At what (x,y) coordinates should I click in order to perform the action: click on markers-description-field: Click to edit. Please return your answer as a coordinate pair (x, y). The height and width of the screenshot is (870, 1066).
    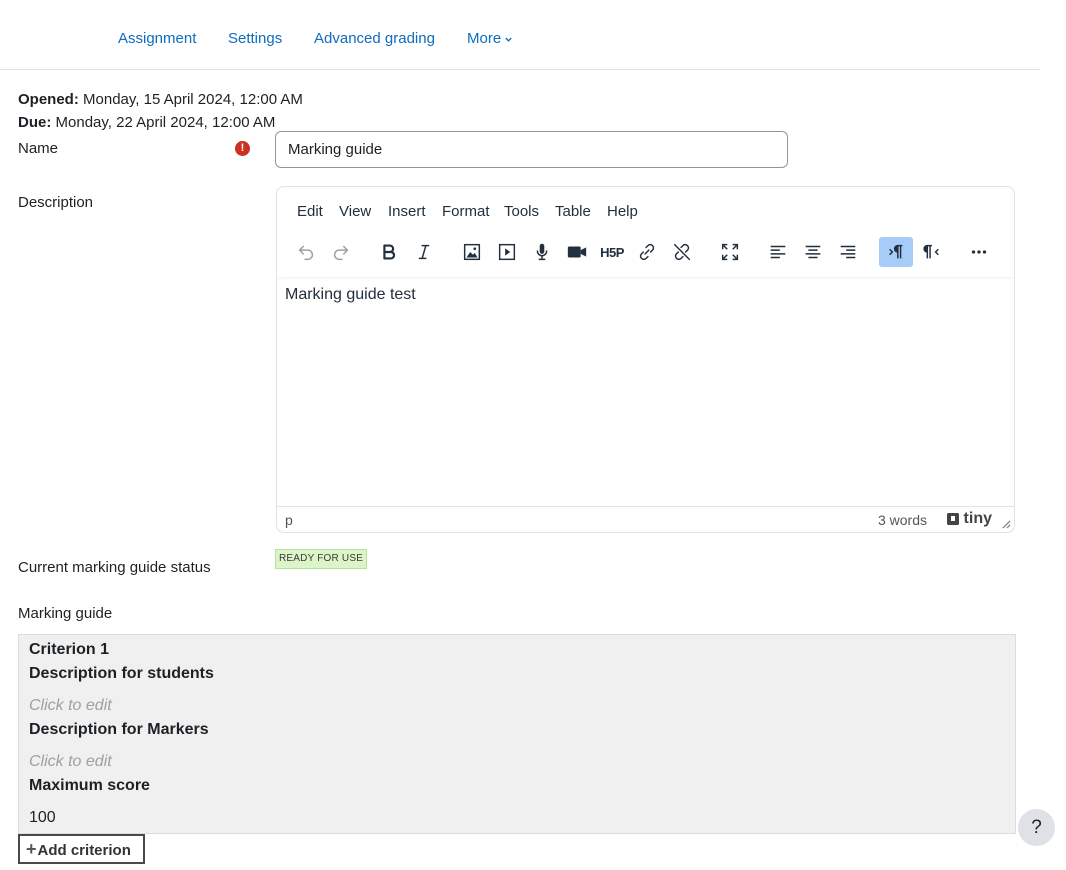
    Looking at the image, I should click on (70, 762).